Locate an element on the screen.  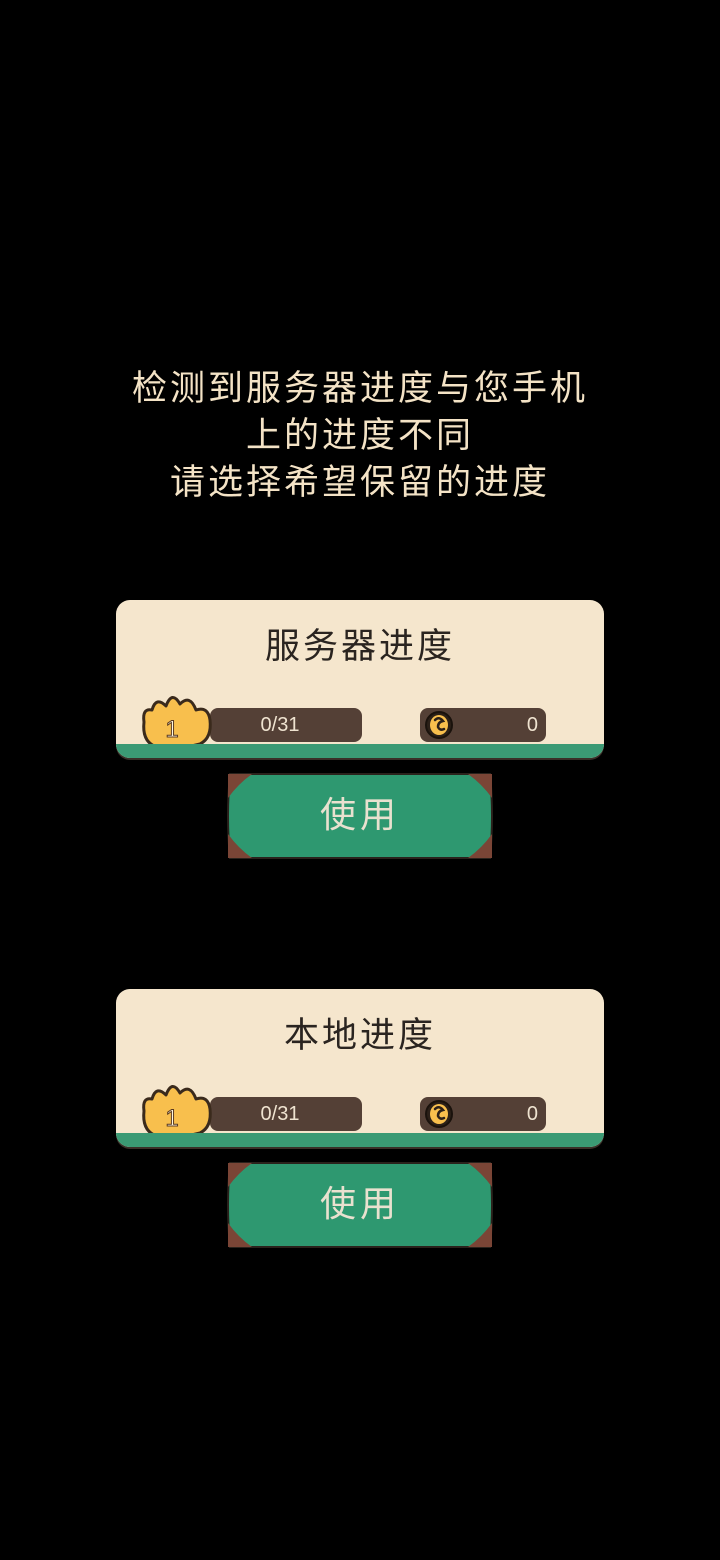
use-local-progress-button: 使用 is located at coordinates (360, 1205).